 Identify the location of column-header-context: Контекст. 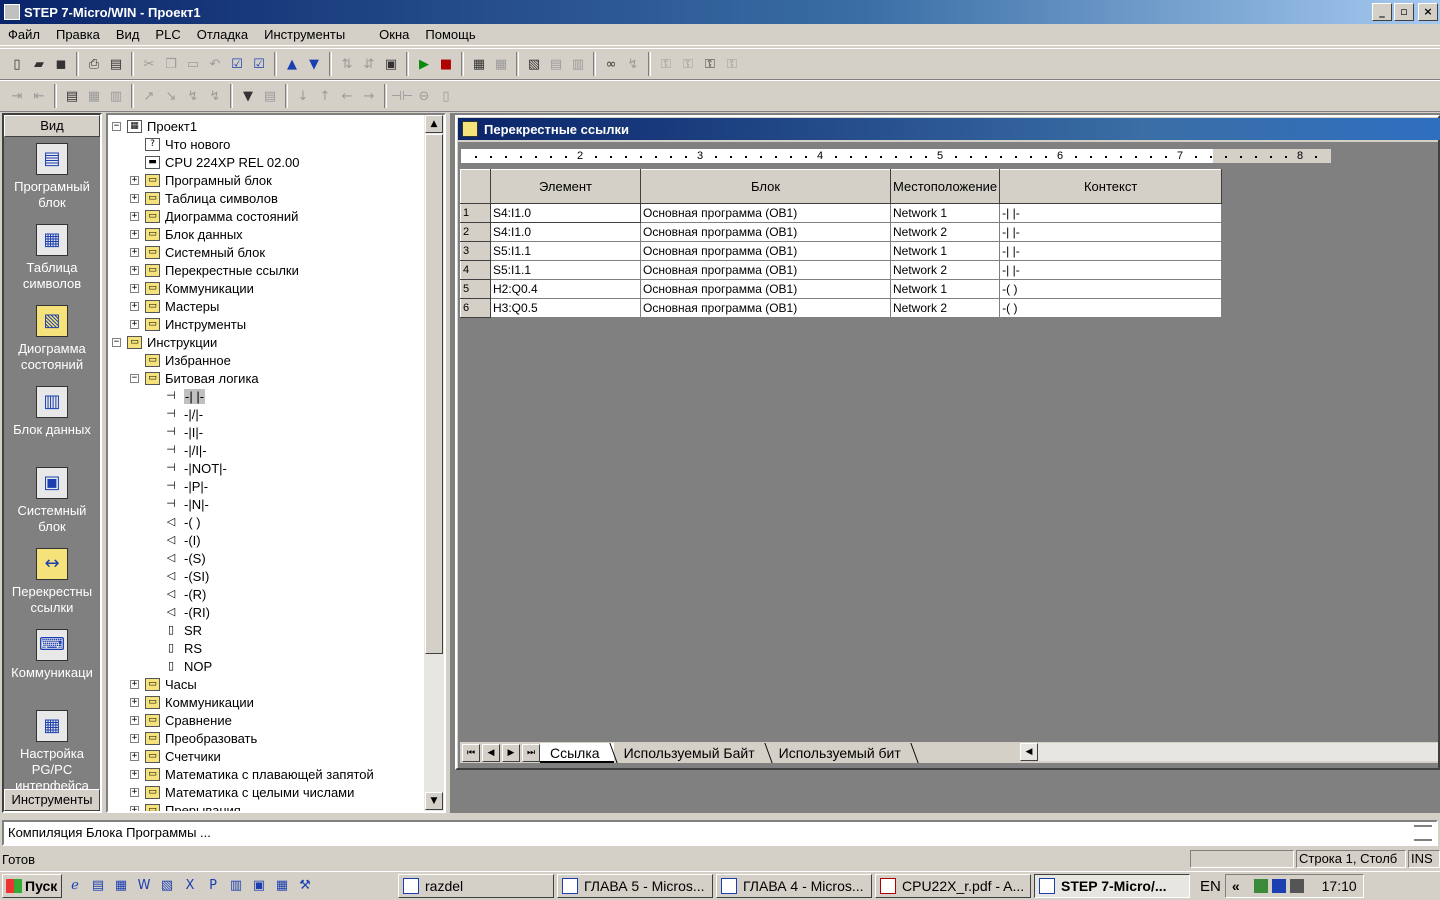
(1111, 186).